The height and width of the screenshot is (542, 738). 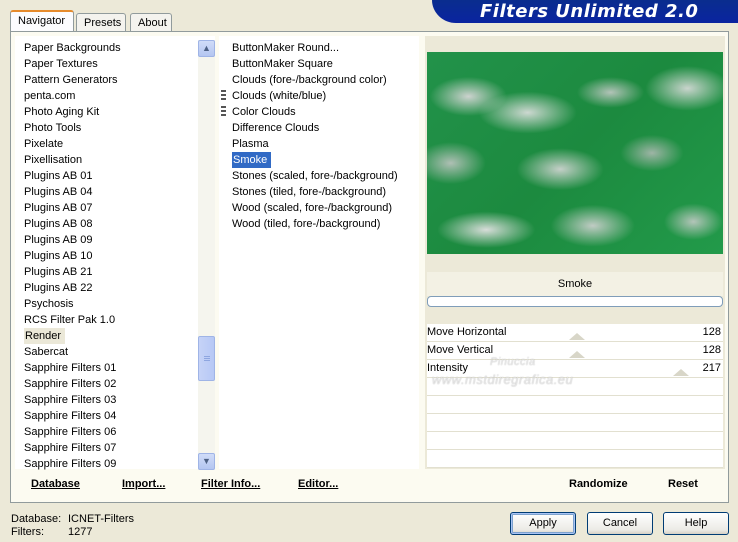 I want to click on filter-item: Clouds (white/blue), so click(x=310, y=96).